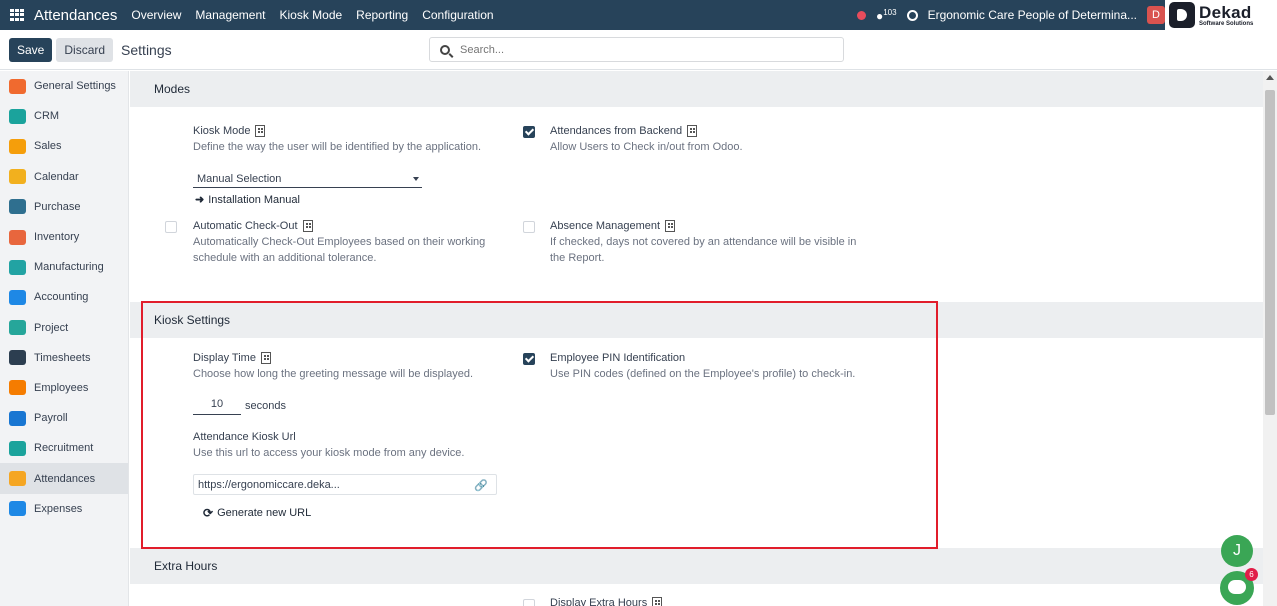 The width and height of the screenshot is (1277, 606). Describe the element at coordinates (1221, 15) in the screenshot. I see `brand-logo: Dekad Software Solutions` at that location.